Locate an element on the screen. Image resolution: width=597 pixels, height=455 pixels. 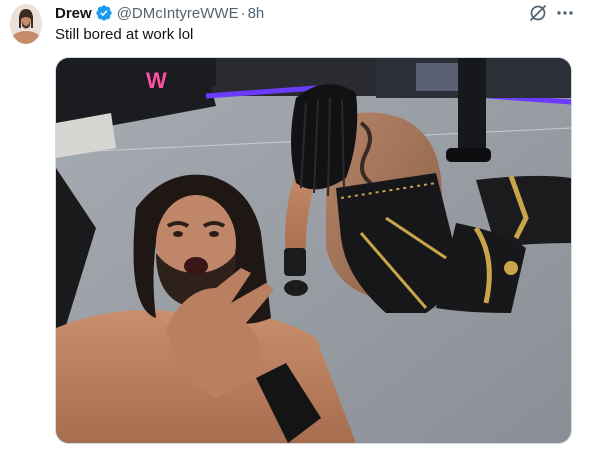
arena-logo: W is located at coordinates (156, 80).